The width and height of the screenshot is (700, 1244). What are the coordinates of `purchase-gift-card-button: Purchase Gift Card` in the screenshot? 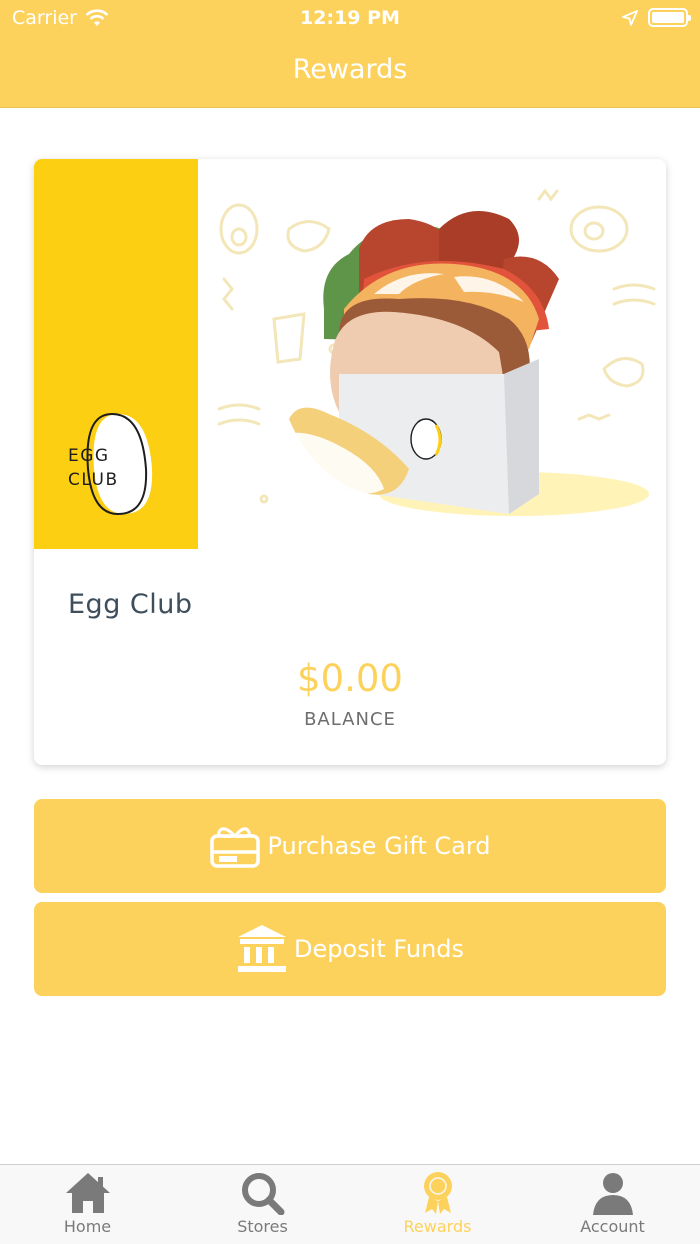 It's located at (350, 846).